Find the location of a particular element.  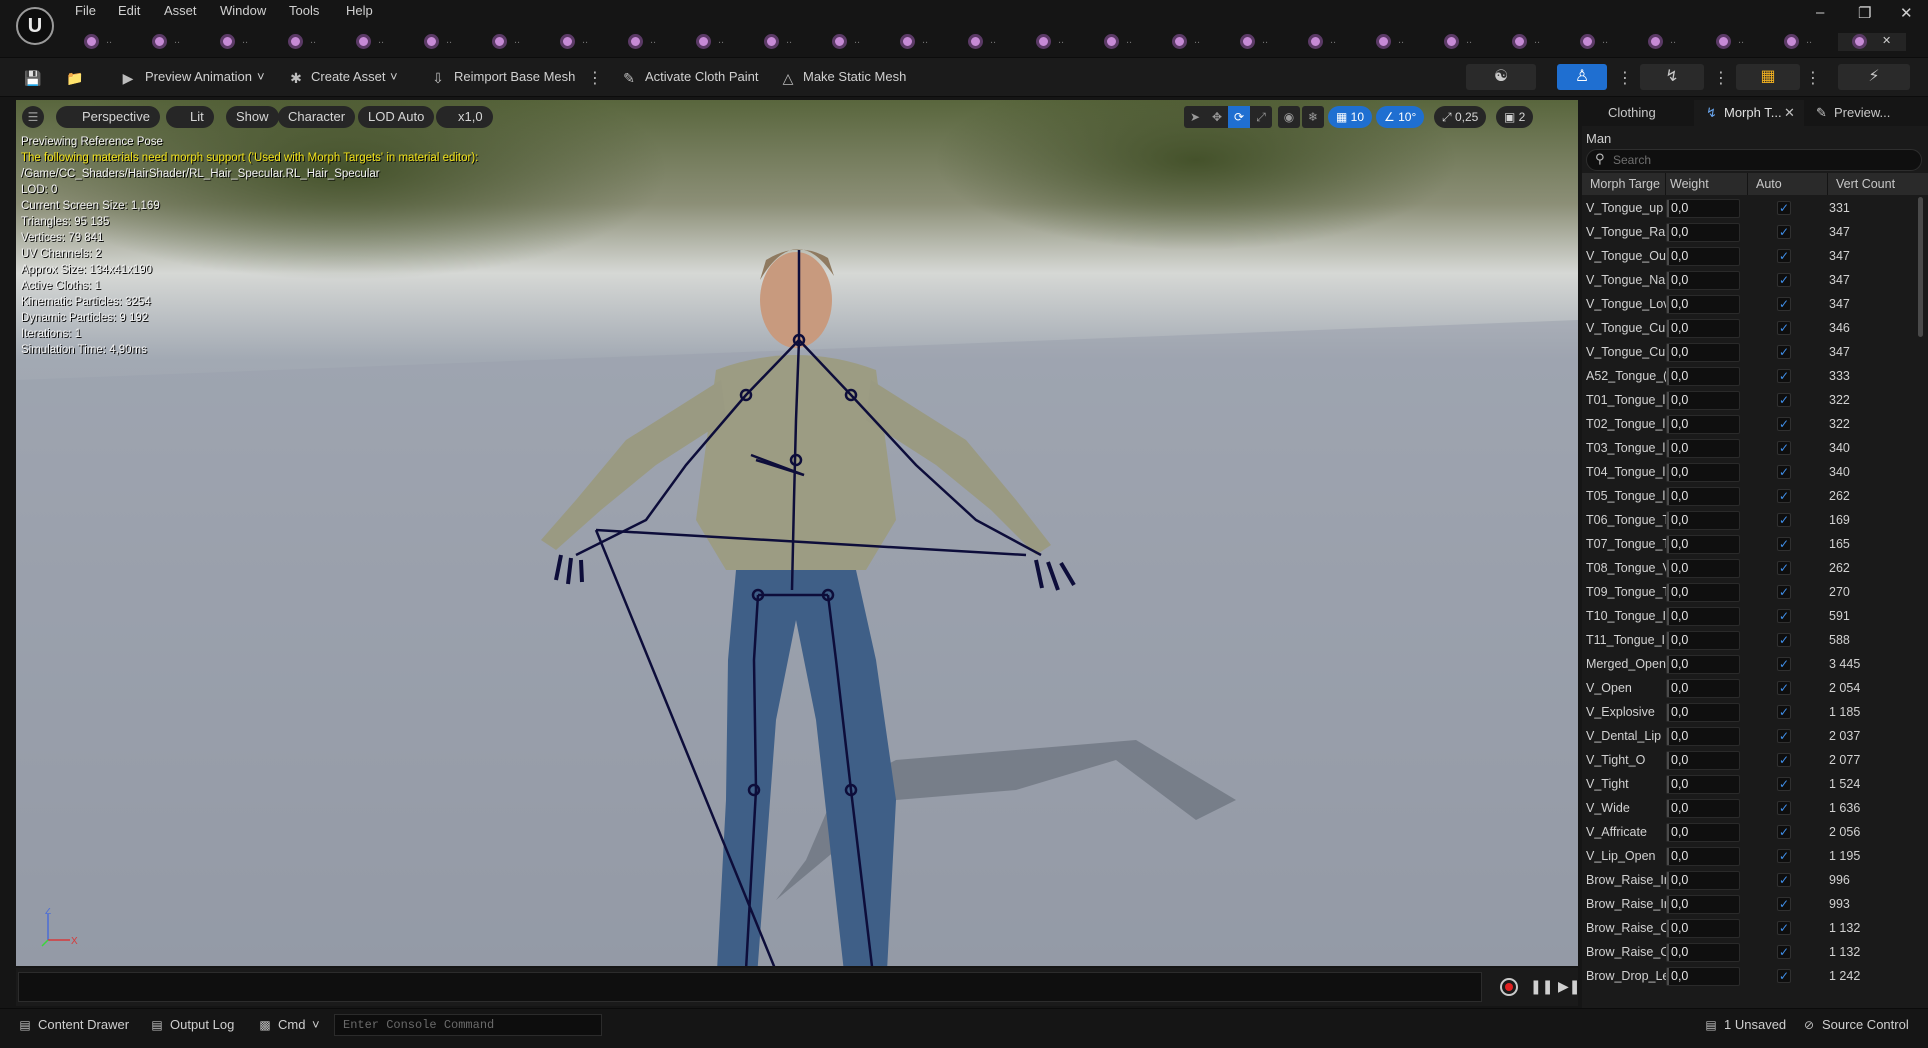

output-log-button: Output Log is located at coordinates (202, 1024).